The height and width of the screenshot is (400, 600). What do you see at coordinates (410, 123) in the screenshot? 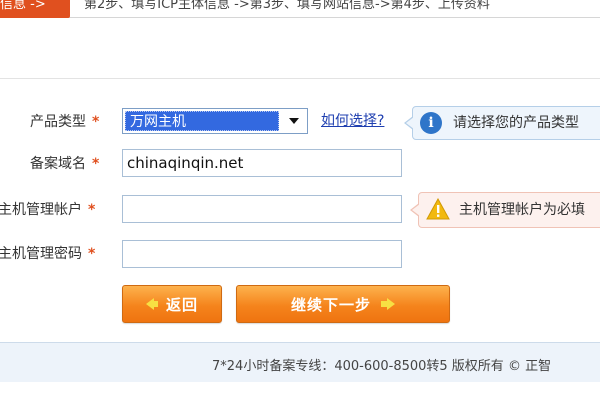
I see `tip-pointer-fill` at bounding box center [410, 123].